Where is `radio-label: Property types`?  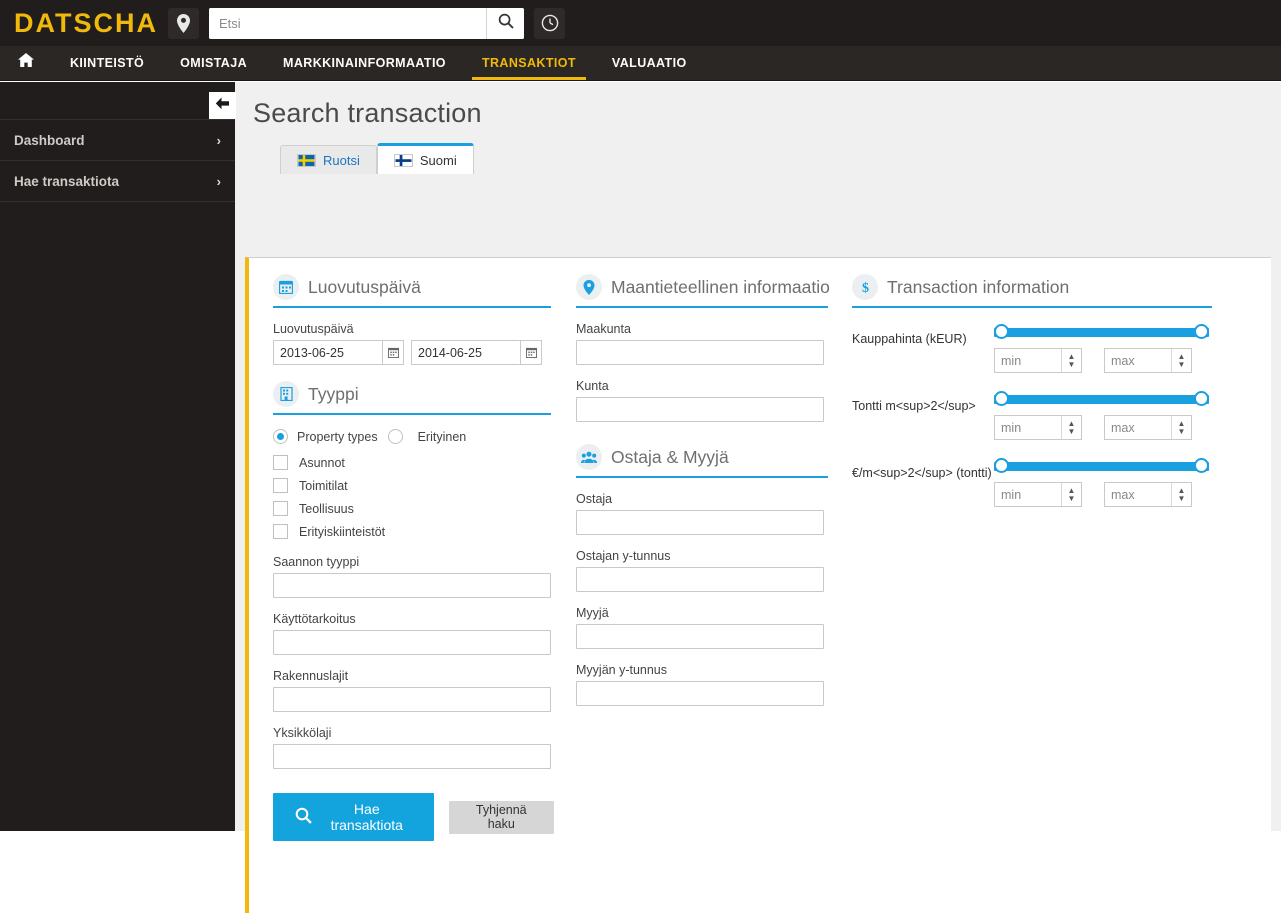
radio-label: Property types is located at coordinates (337, 436).